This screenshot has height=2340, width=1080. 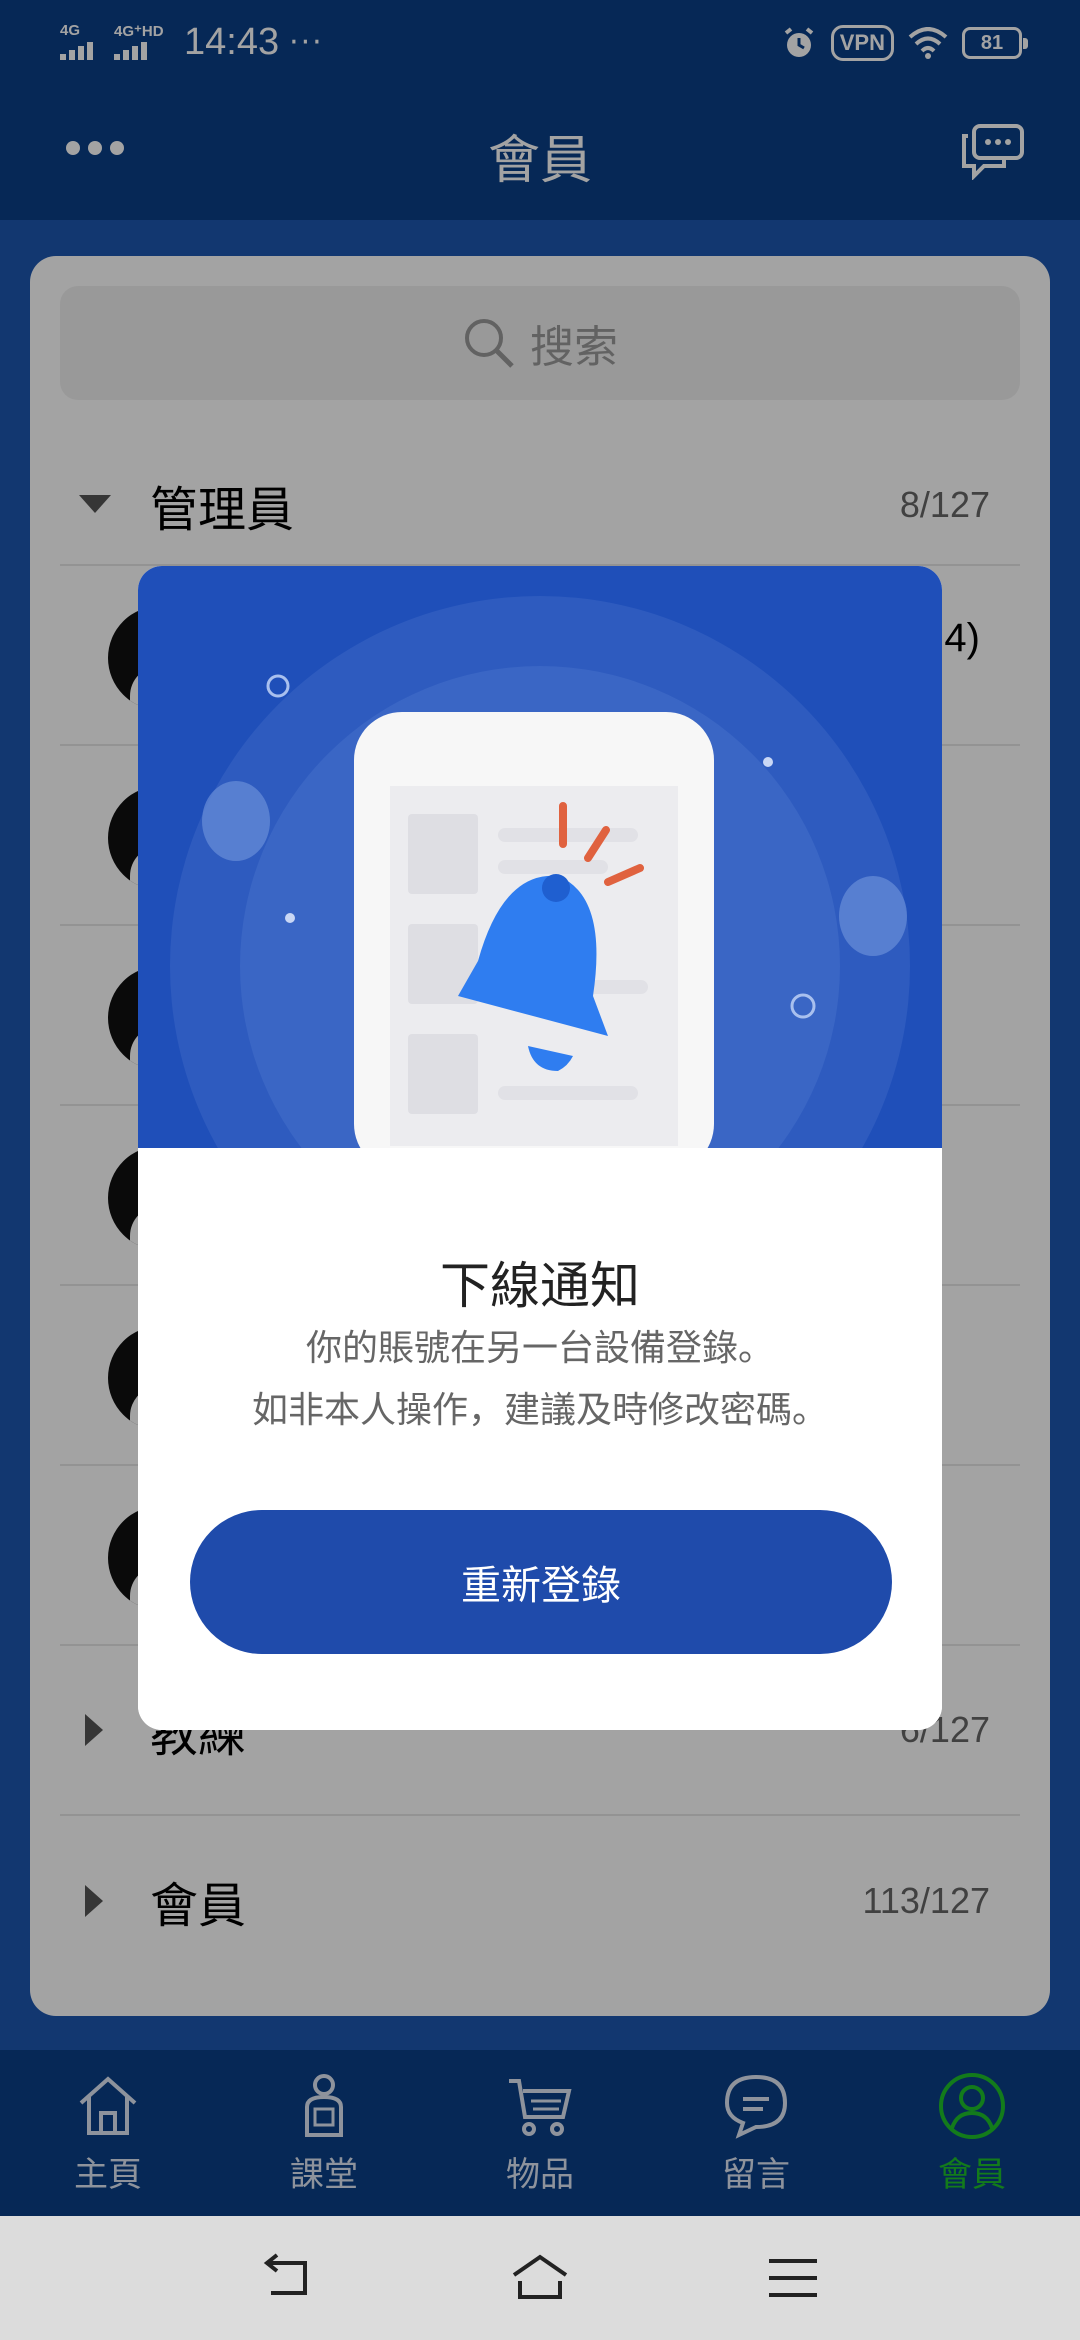 I want to click on back-icon, so click(x=287, y=2278).